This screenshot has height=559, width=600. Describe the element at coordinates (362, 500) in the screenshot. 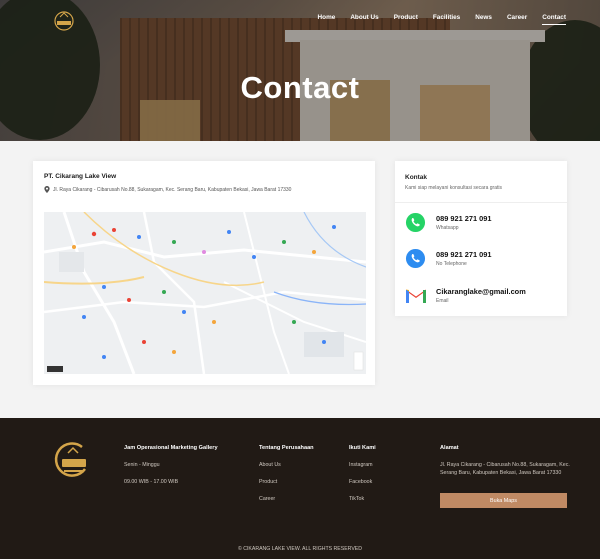

I see `footer-link-tiktok: TikTok` at that location.